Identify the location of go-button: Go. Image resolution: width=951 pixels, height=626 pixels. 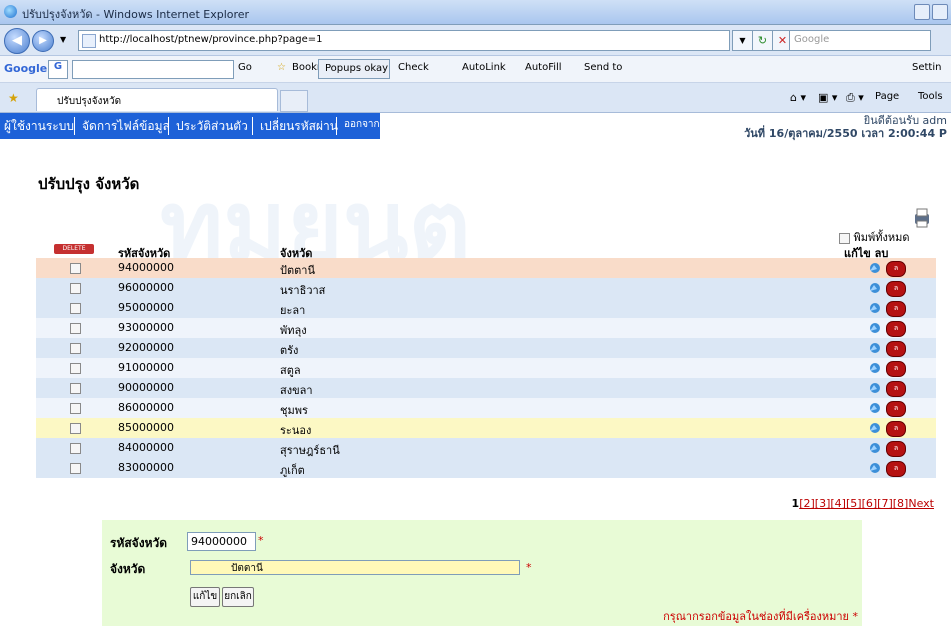
(245, 67).